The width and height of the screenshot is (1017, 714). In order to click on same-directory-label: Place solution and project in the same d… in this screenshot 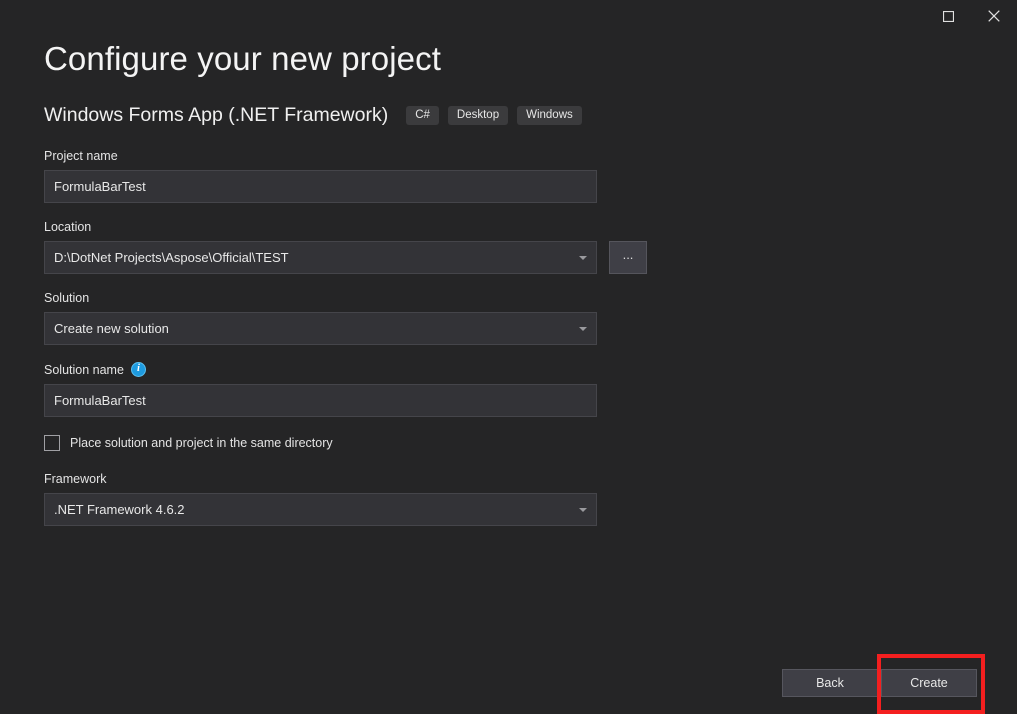, I will do `click(201, 443)`.